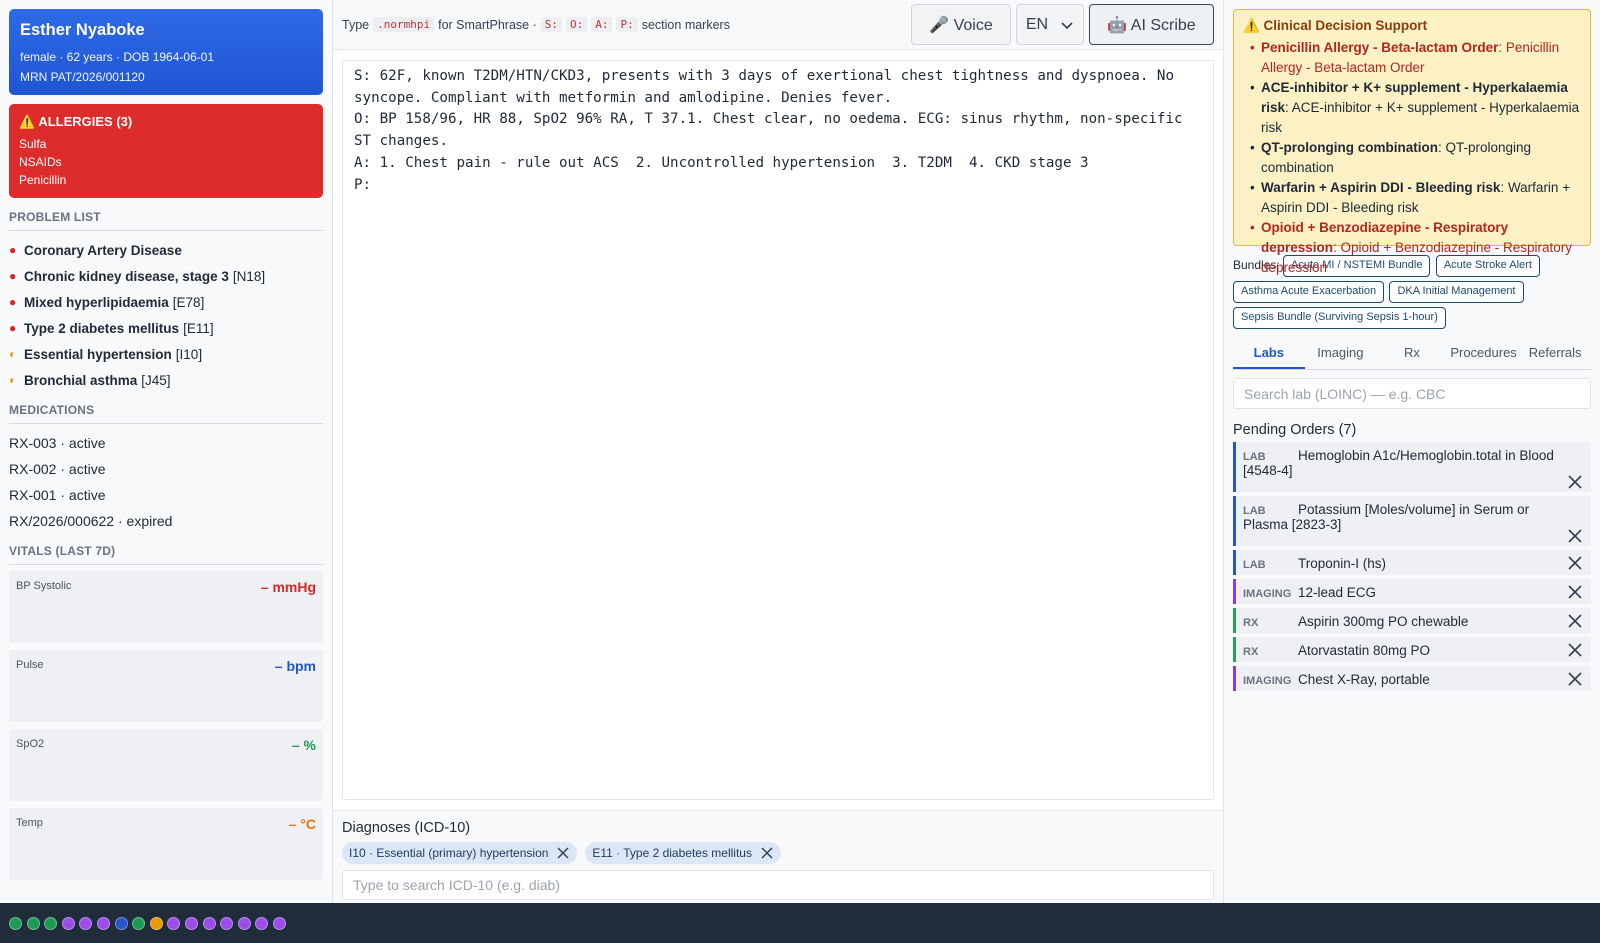  I want to click on medication-item: RX/2026/000622 · expired, so click(166, 521).